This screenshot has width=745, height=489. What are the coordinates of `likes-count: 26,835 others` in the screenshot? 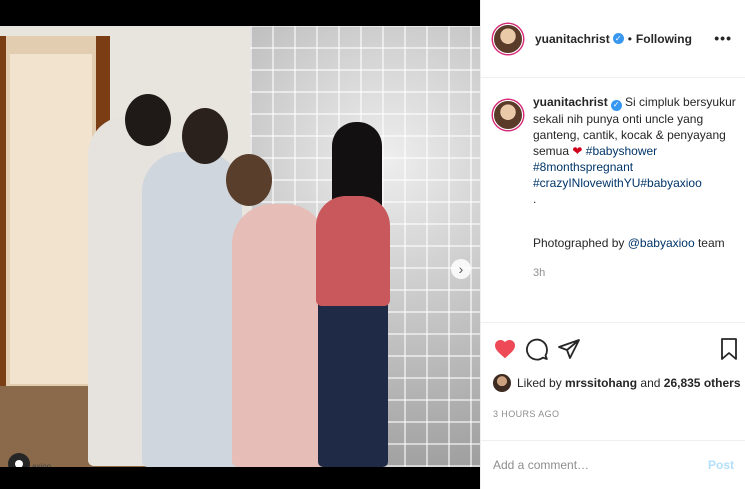 It's located at (702, 383).